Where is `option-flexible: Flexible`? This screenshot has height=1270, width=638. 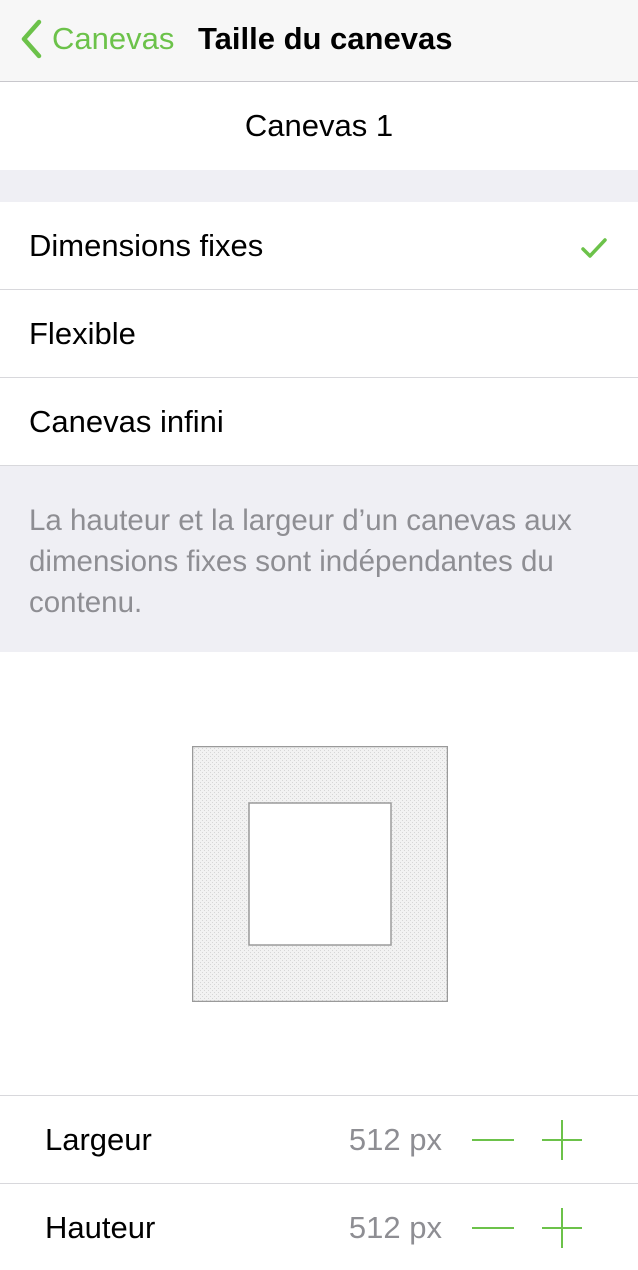
option-flexible: Flexible is located at coordinates (319, 334).